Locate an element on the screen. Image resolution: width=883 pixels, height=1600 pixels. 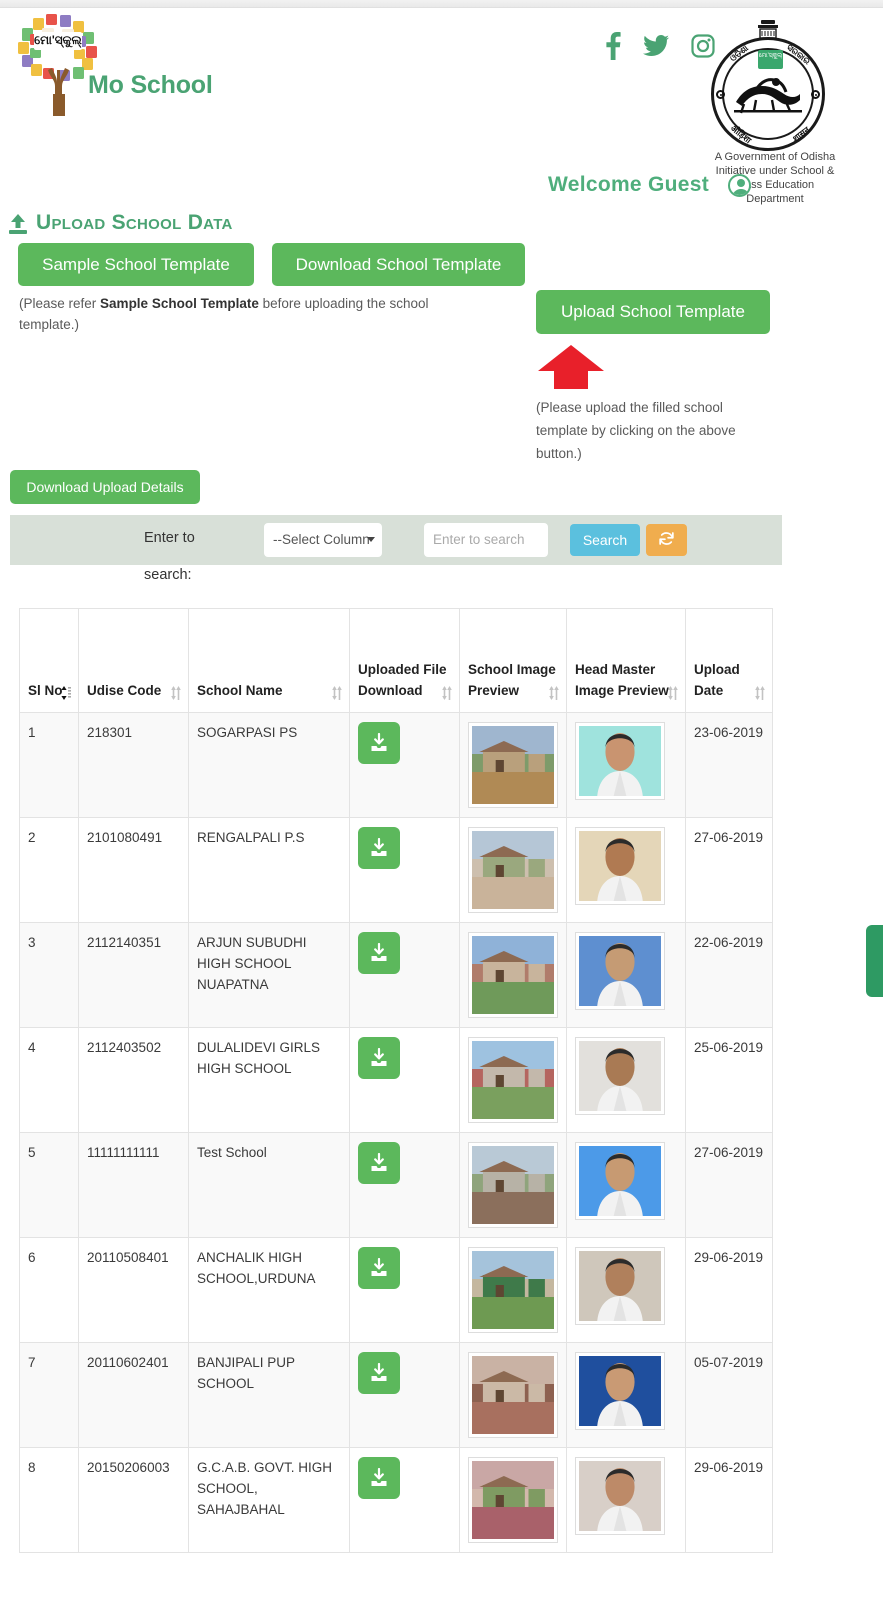
select-column-dropdown: --Select Column is located at coordinates (323, 540).